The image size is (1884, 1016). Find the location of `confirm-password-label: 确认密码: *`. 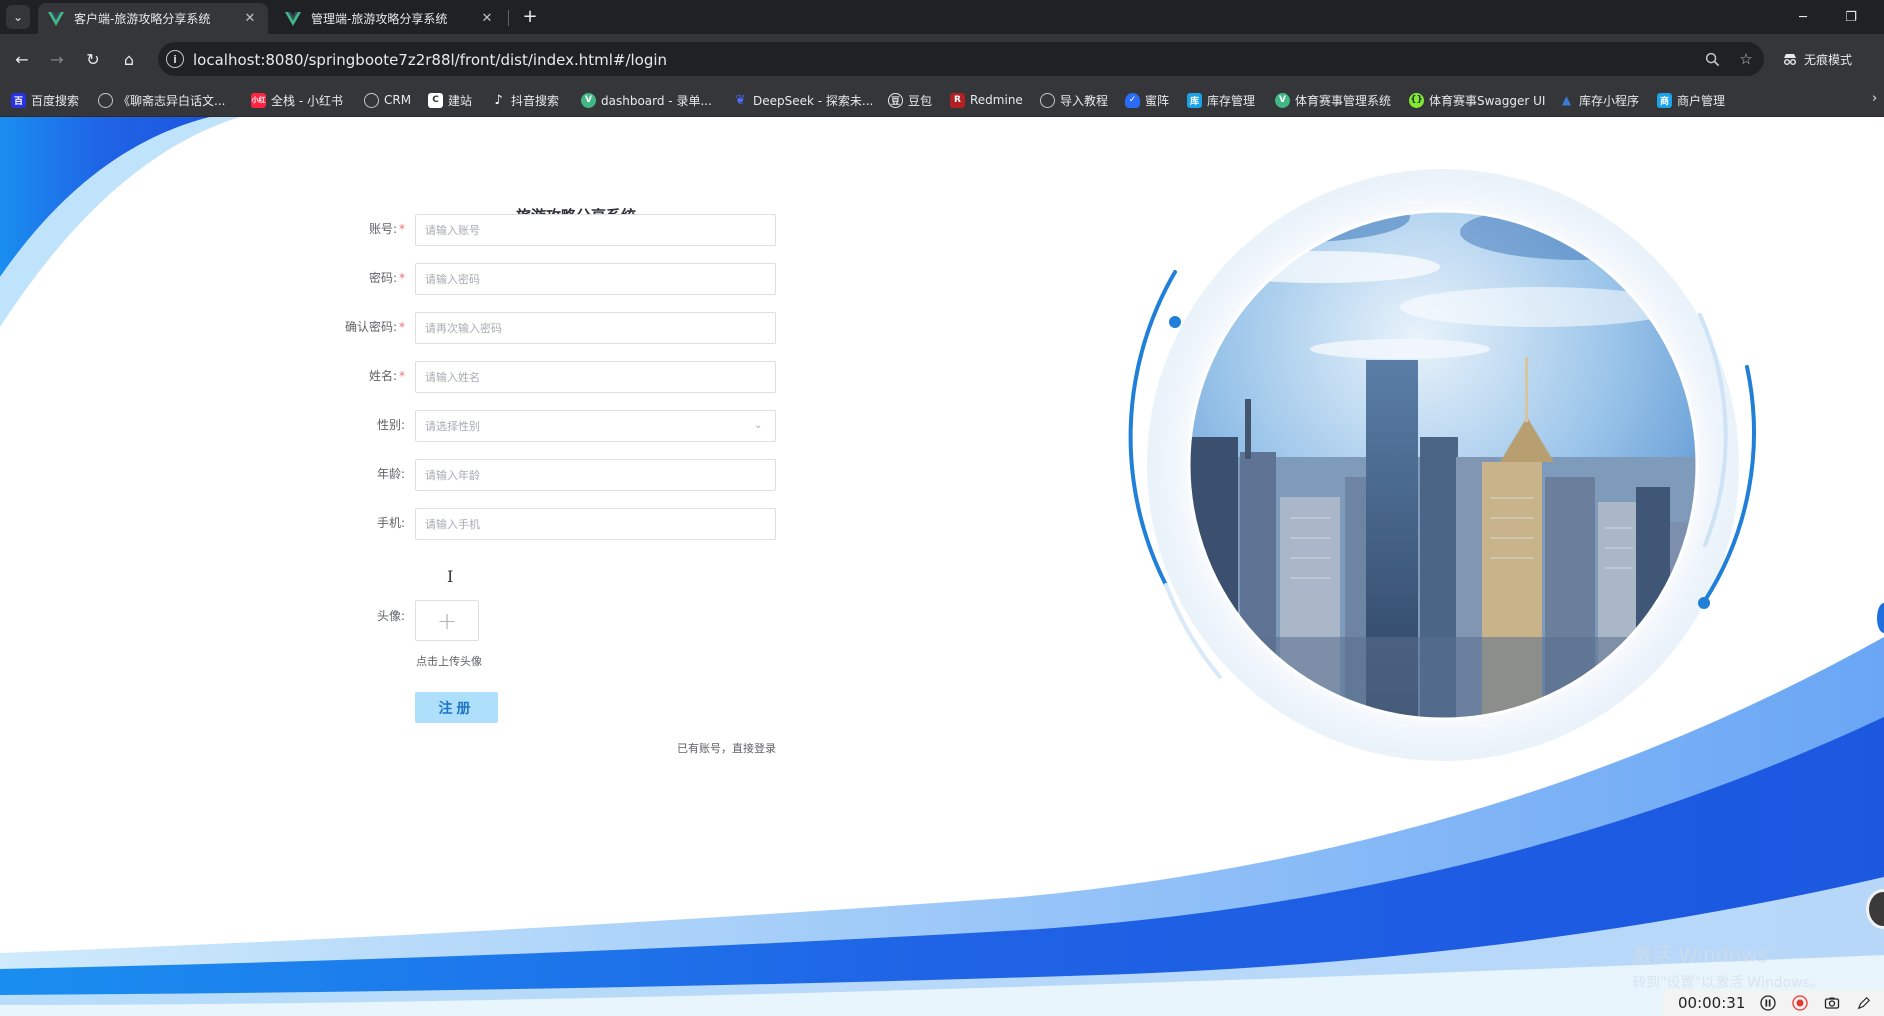

confirm-password-label: 确认密码: * is located at coordinates (374, 327).